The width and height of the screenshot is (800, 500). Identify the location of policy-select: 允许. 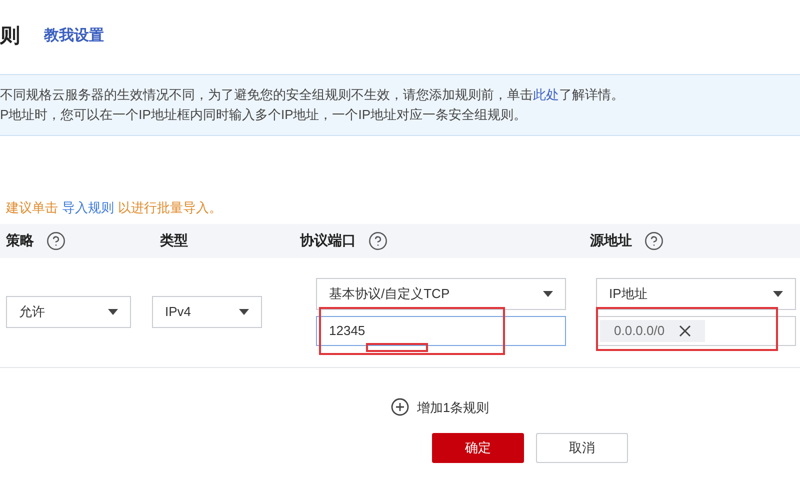
(68, 312).